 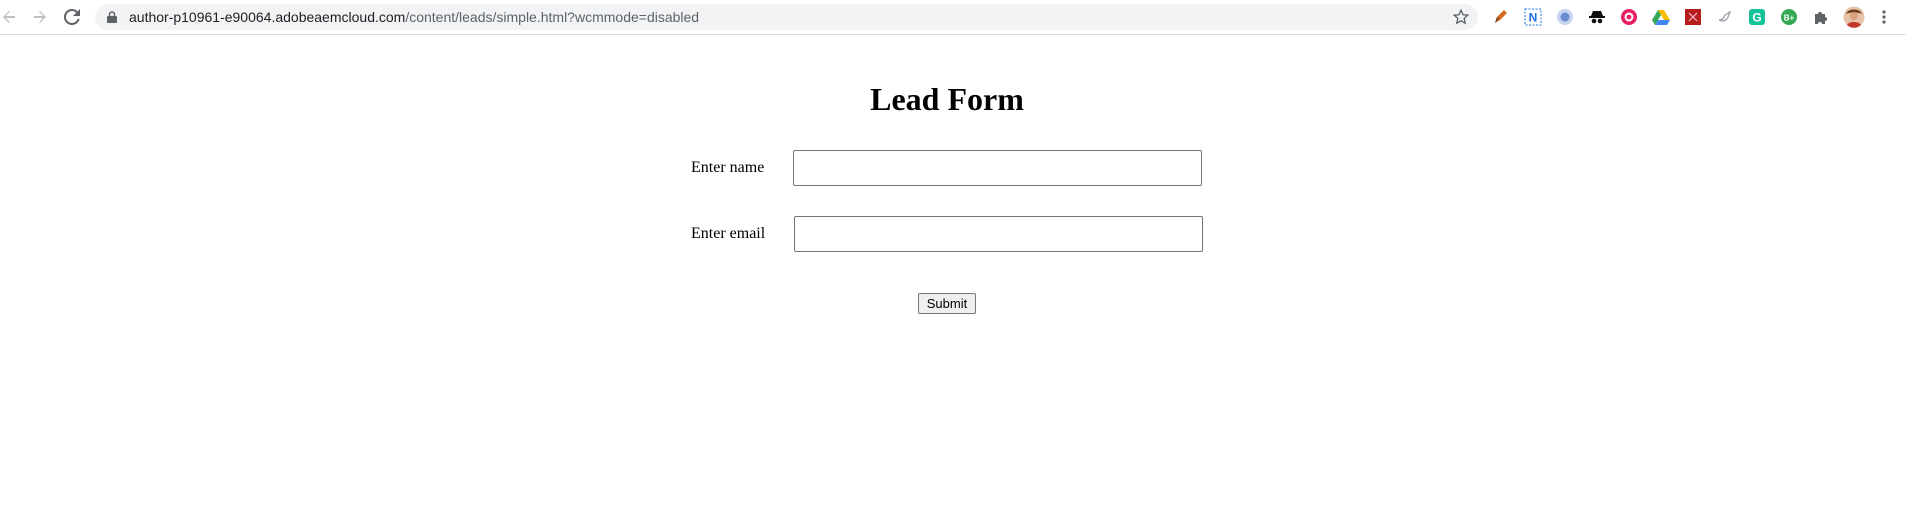 I want to click on bird-extension-icon, so click(x=1725, y=17).